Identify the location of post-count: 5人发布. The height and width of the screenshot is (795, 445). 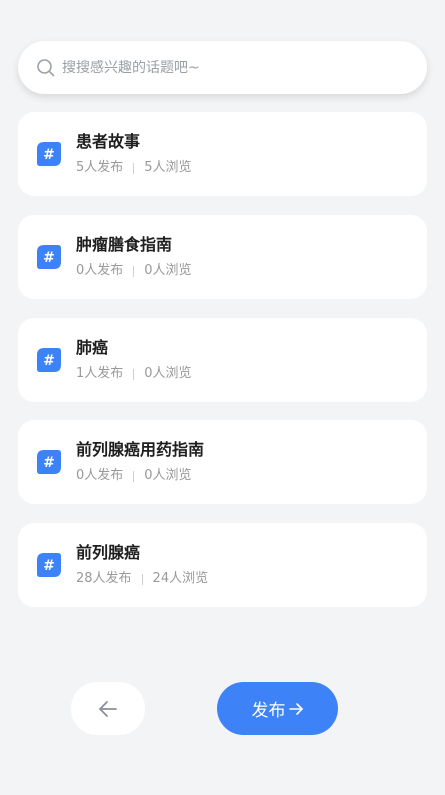
(100, 167).